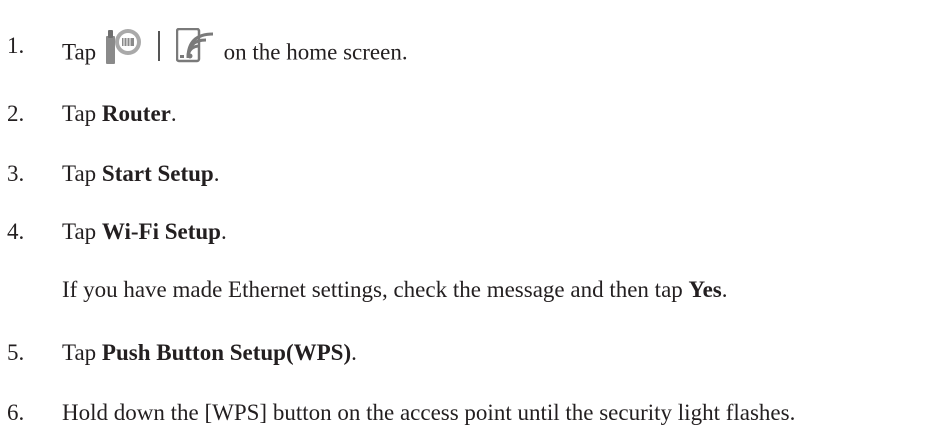  Describe the element at coordinates (16, 412) in the screenshot. I see `step-number: 6.` at that location.